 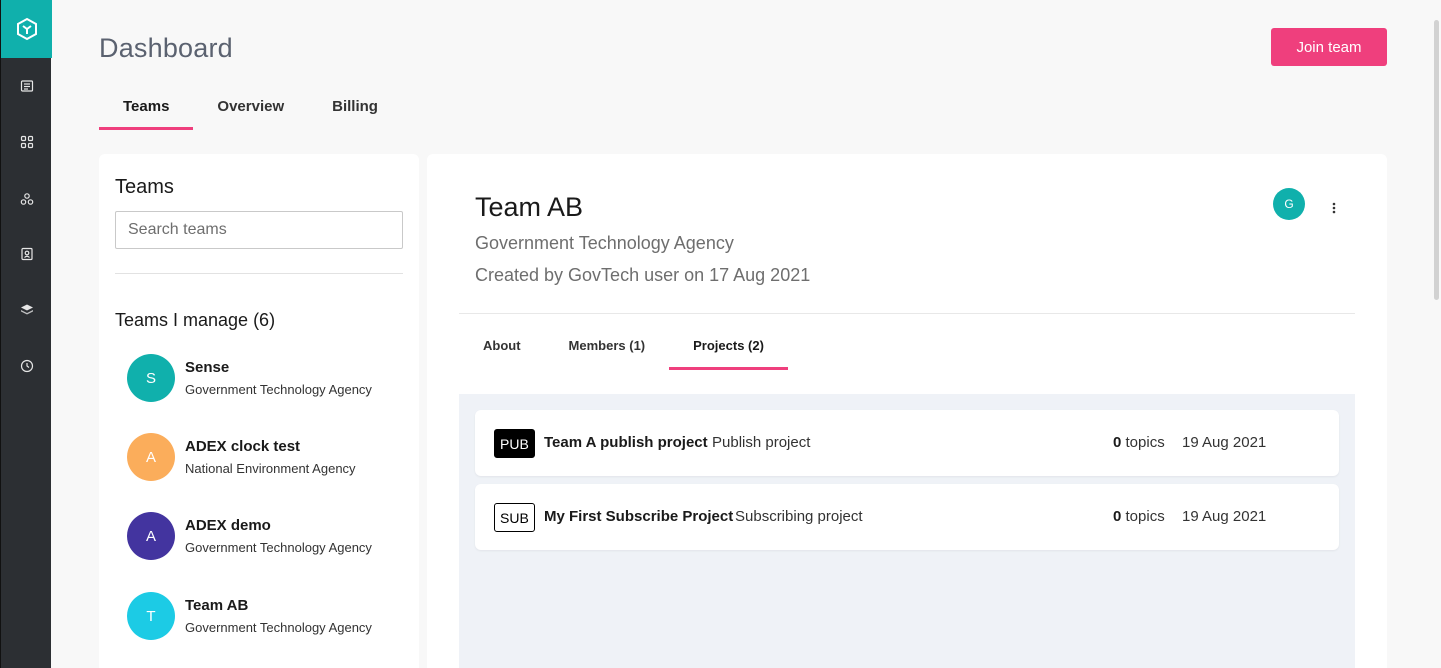 What do you see at coordinates (1329, 47) in the screenshot?
I see `join-team-button: Join team` at bounding box center [1329, 47].